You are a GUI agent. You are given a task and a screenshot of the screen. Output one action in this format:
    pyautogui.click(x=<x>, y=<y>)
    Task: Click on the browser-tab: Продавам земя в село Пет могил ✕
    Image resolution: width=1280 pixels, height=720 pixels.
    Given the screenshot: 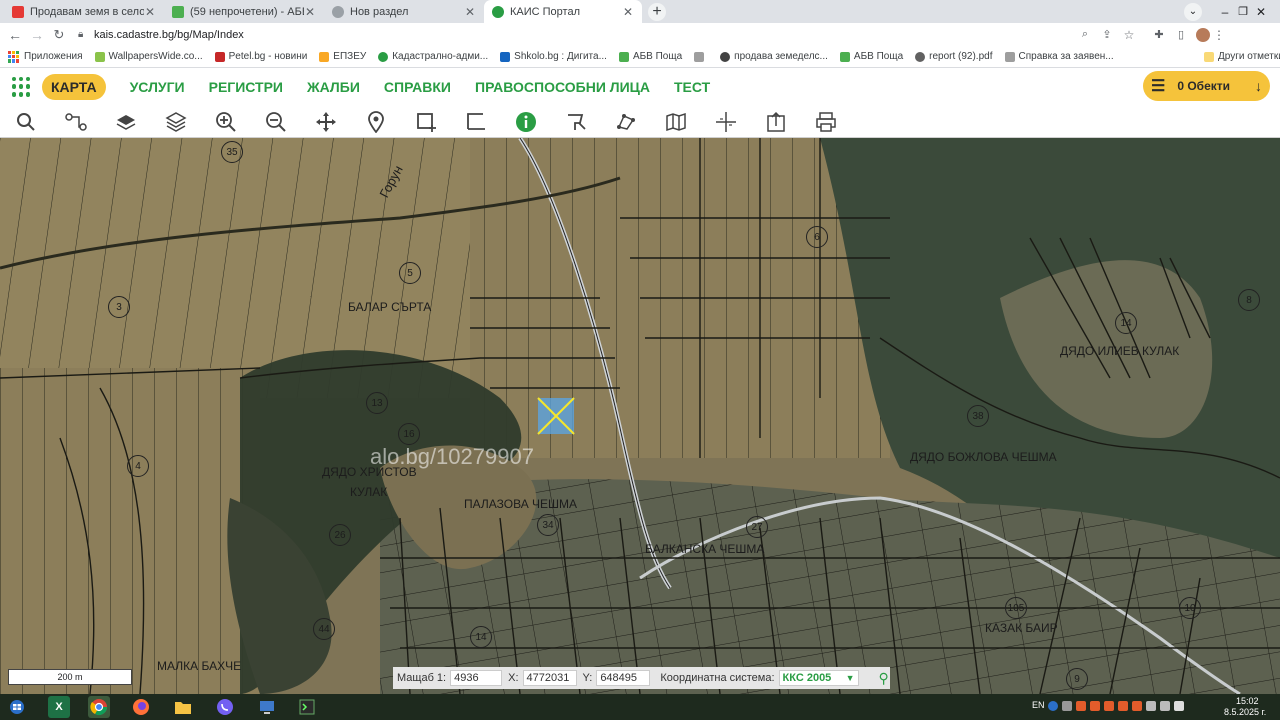 What is the action you would take?
    pyautogui.click(x=84, y=11)
    